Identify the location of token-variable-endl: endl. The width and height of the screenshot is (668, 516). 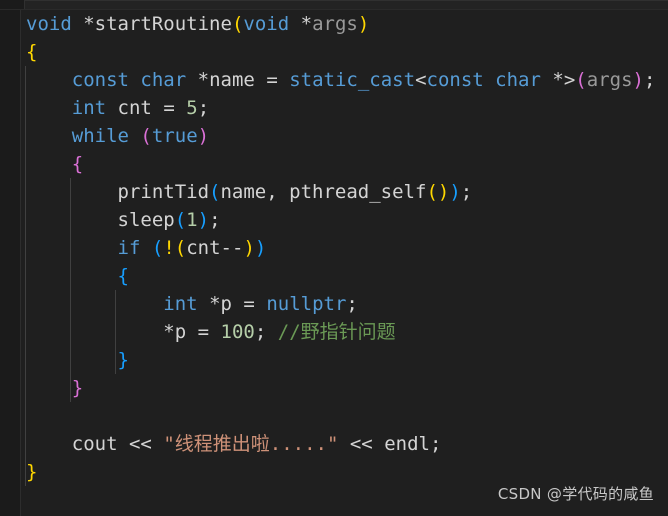
(407, 444).